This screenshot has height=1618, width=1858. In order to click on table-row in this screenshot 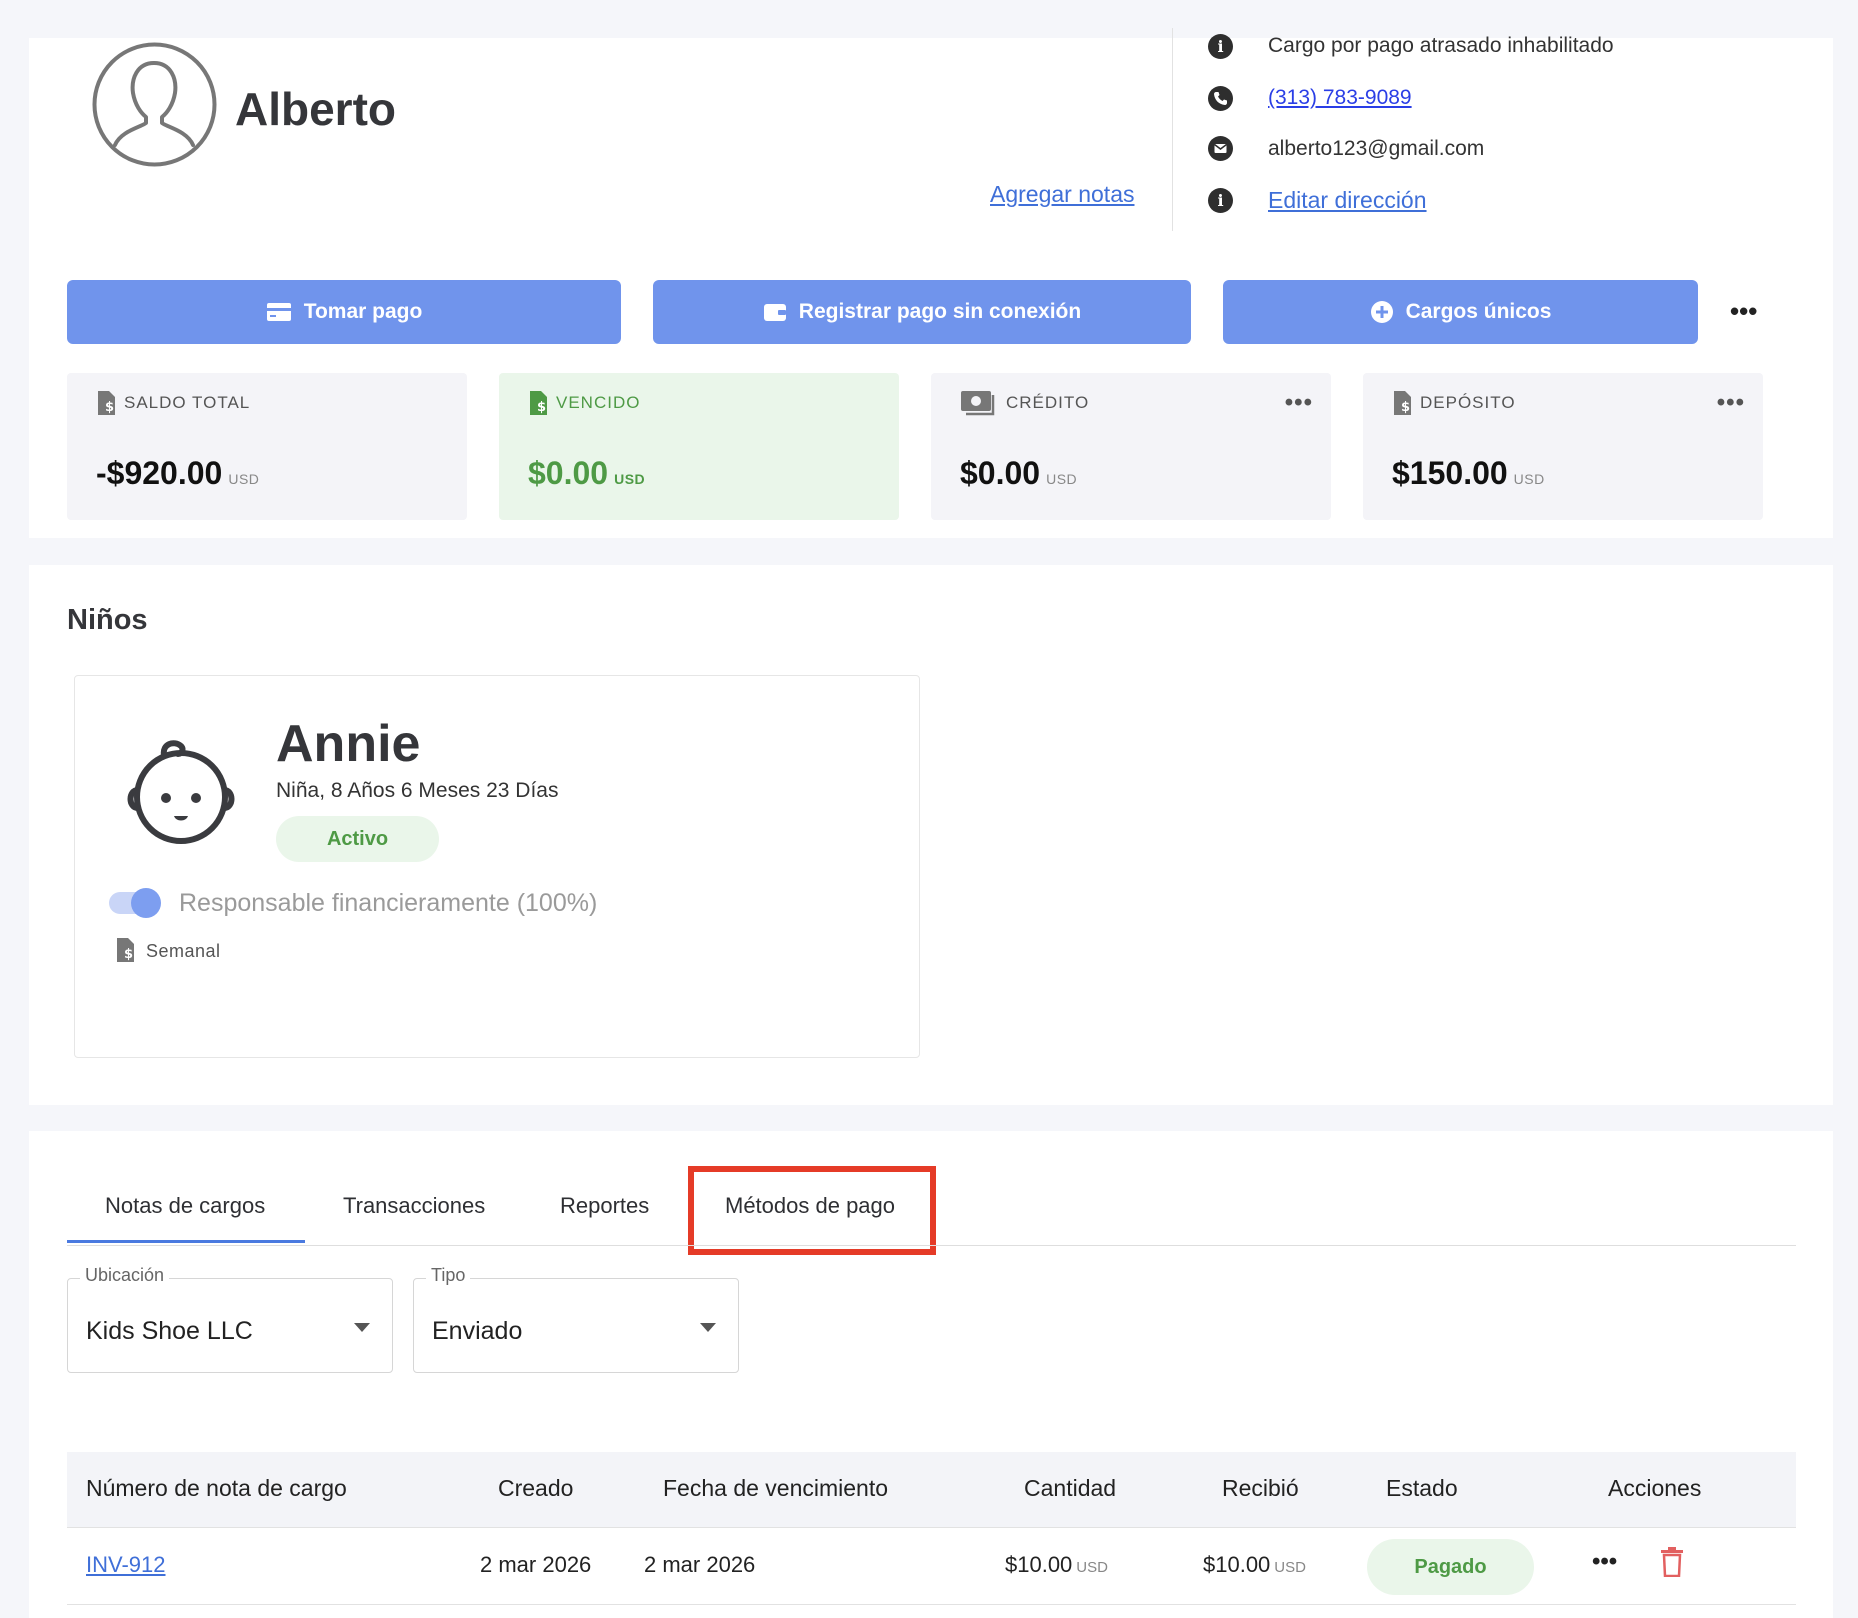, I will do `click(931, 1566)`.